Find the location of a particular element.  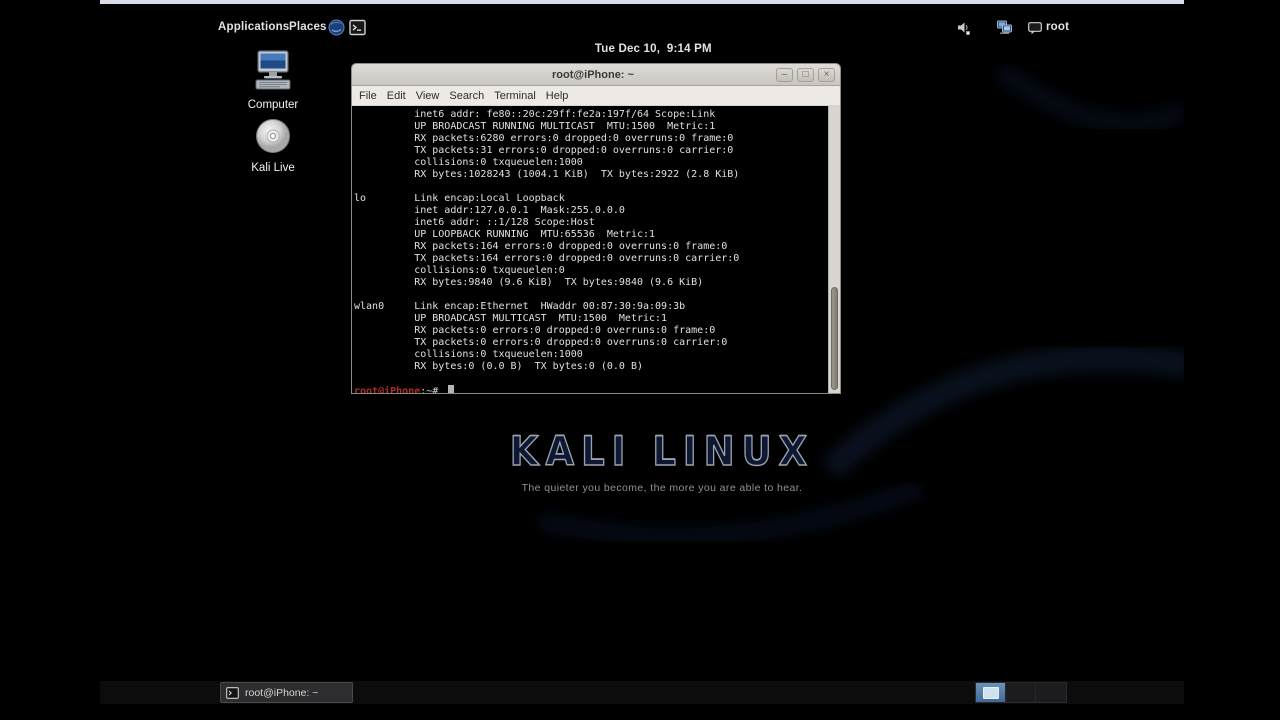

computer-icon is located at coordinates (273, 70).